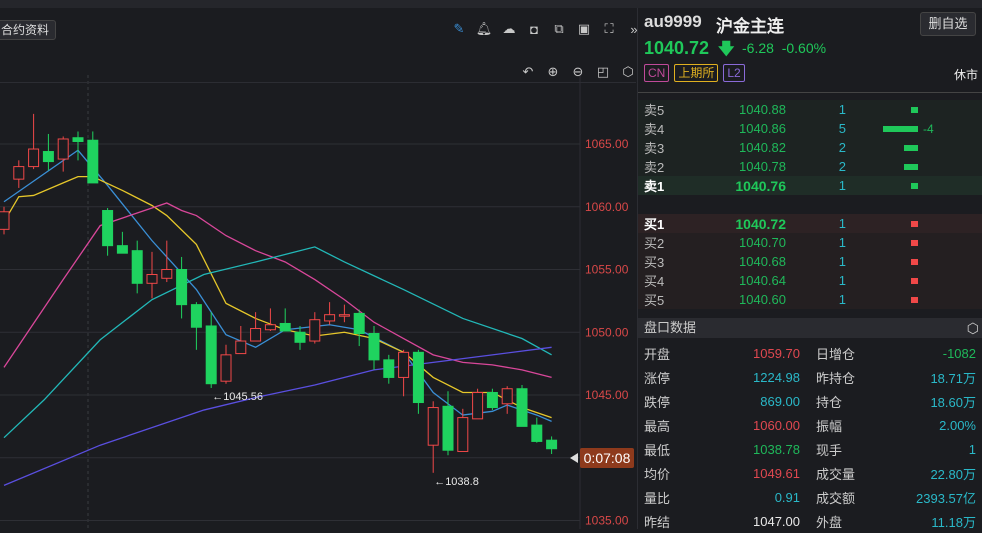  Describe the element at coordinates (957, 425) in the screenshot. I see `stat-value: 2.00%` at that location.